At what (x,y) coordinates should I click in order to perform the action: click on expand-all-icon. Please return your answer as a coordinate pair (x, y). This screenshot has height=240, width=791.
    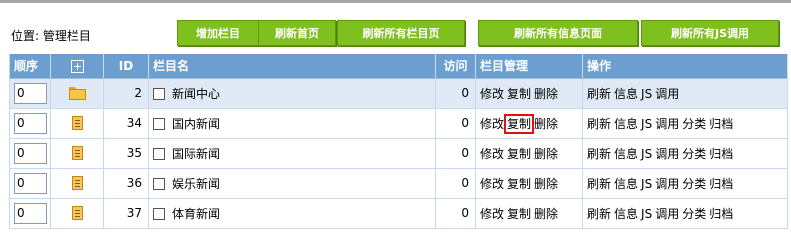
    Looking at the image, I should click on (77, 66).